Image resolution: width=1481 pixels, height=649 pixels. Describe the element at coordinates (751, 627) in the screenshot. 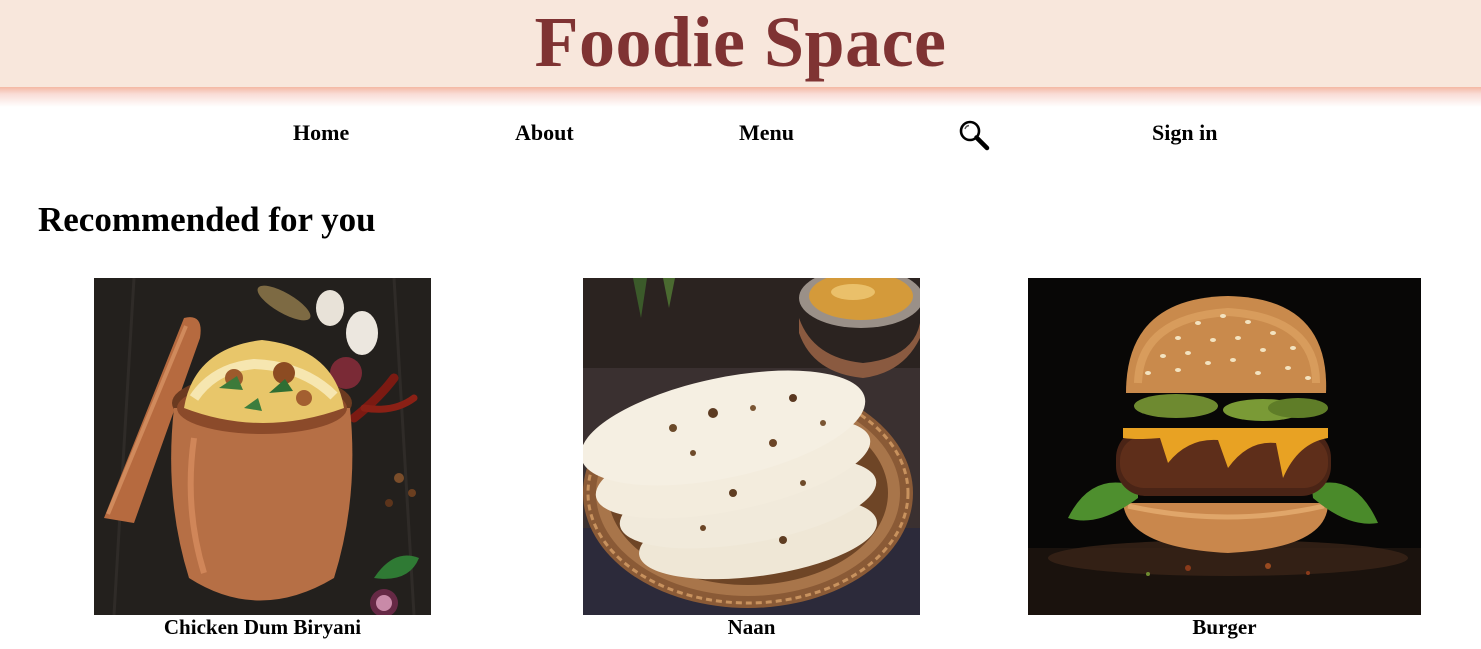

I see `card-caption: Naan` at that location.